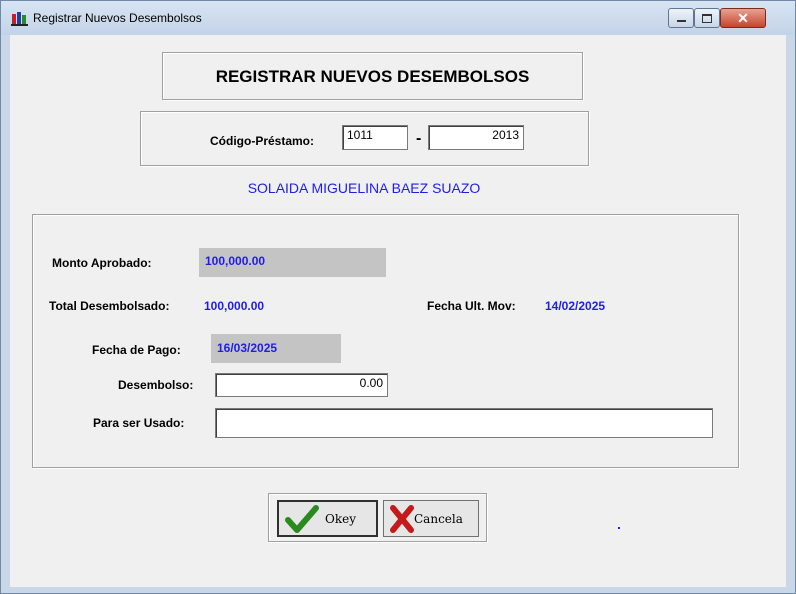  I want to click on codigo-box: Código-Préstamo: 1011 - 2013, so click(364, 138).